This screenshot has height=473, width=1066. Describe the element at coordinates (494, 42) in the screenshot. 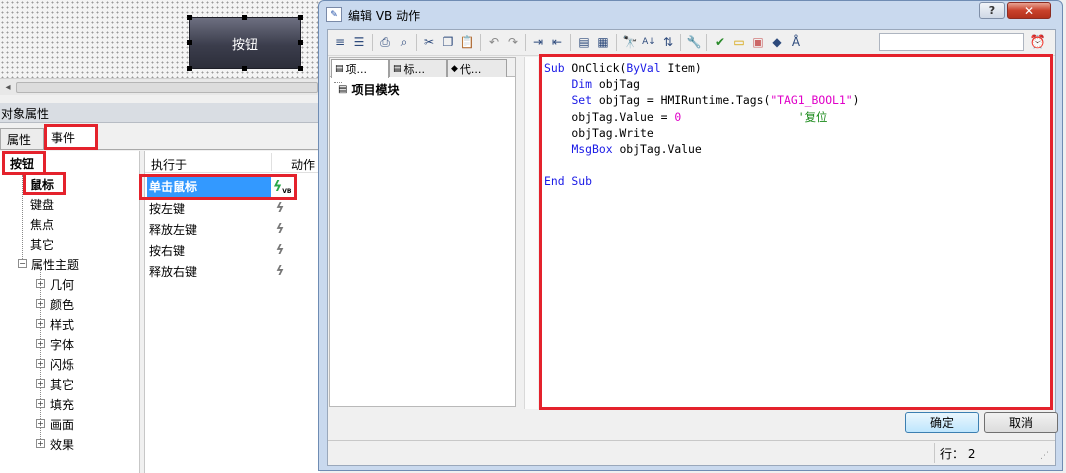

I see `undo-icon: ↶` at that location.